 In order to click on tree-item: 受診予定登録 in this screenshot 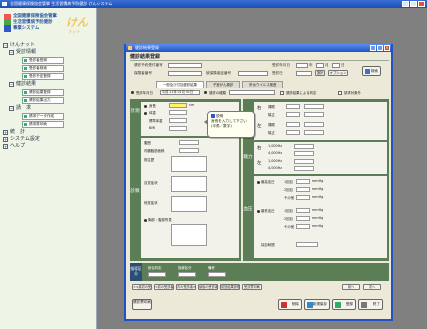, I will do `click(43, 76)`.